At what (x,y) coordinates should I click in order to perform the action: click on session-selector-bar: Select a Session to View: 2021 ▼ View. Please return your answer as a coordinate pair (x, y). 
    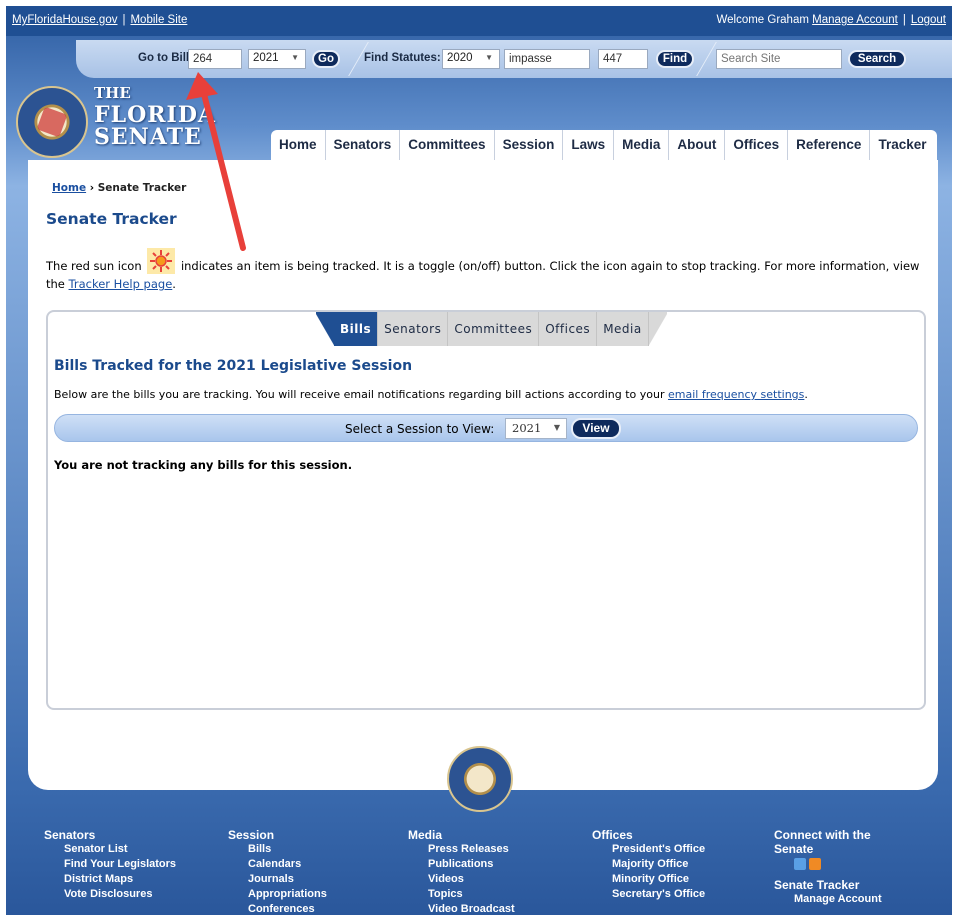
    Looking at the image, I should click on (486, 428).